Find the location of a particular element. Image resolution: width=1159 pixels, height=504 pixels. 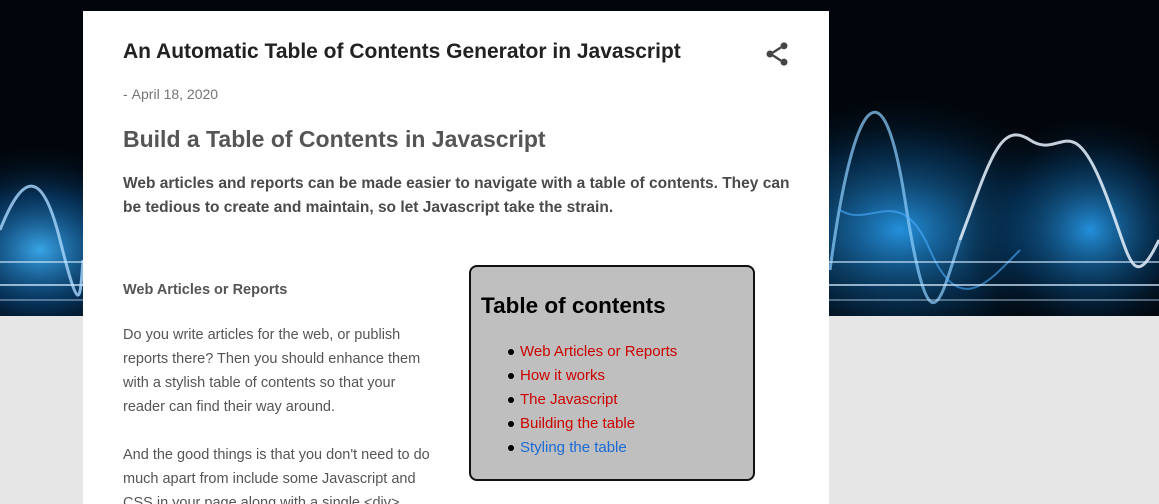

toc-item: Building the table is located at coordinates (581, 426).